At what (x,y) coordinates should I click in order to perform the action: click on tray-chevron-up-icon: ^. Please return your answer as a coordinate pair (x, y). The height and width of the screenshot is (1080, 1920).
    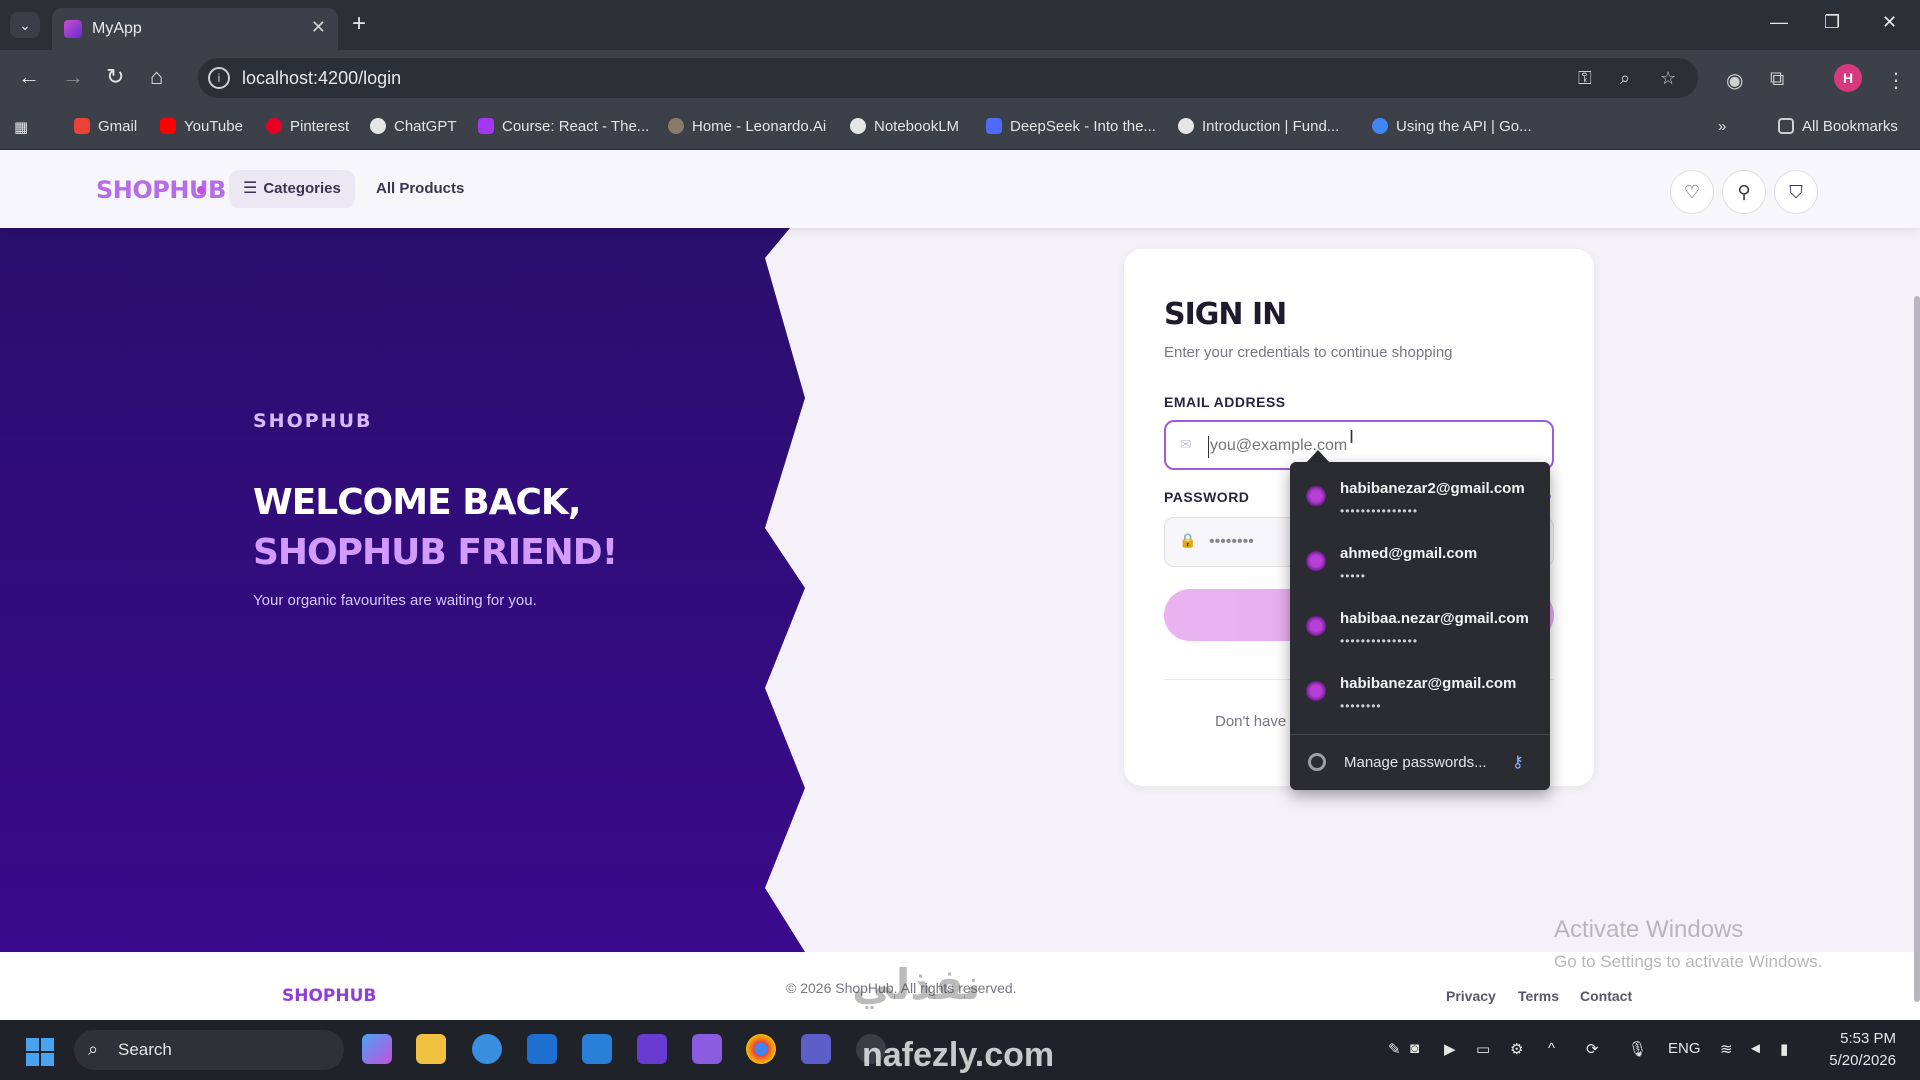
    Looking at the image, I should click on (1551, 1048).